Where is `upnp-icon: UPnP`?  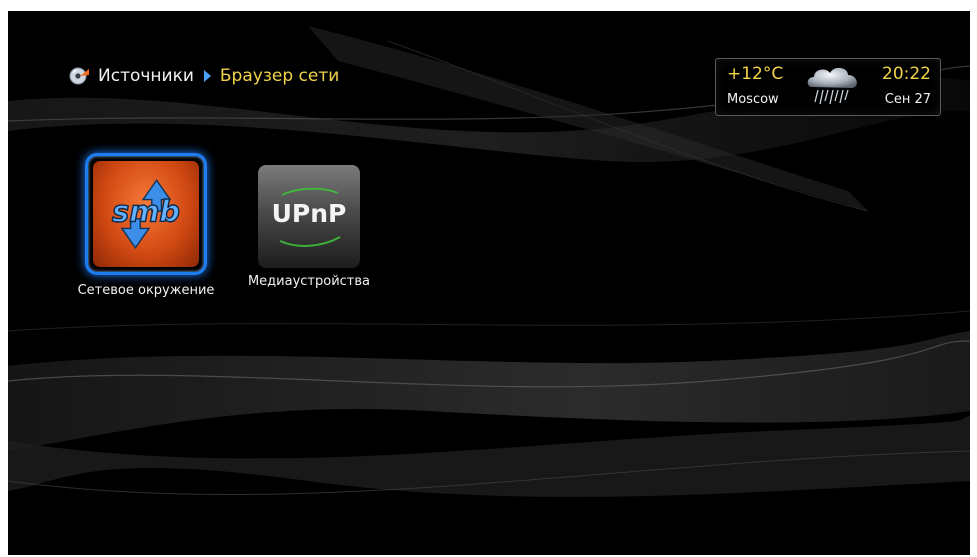 upnp-icon: UPnP is located at coordinates (309, 216).